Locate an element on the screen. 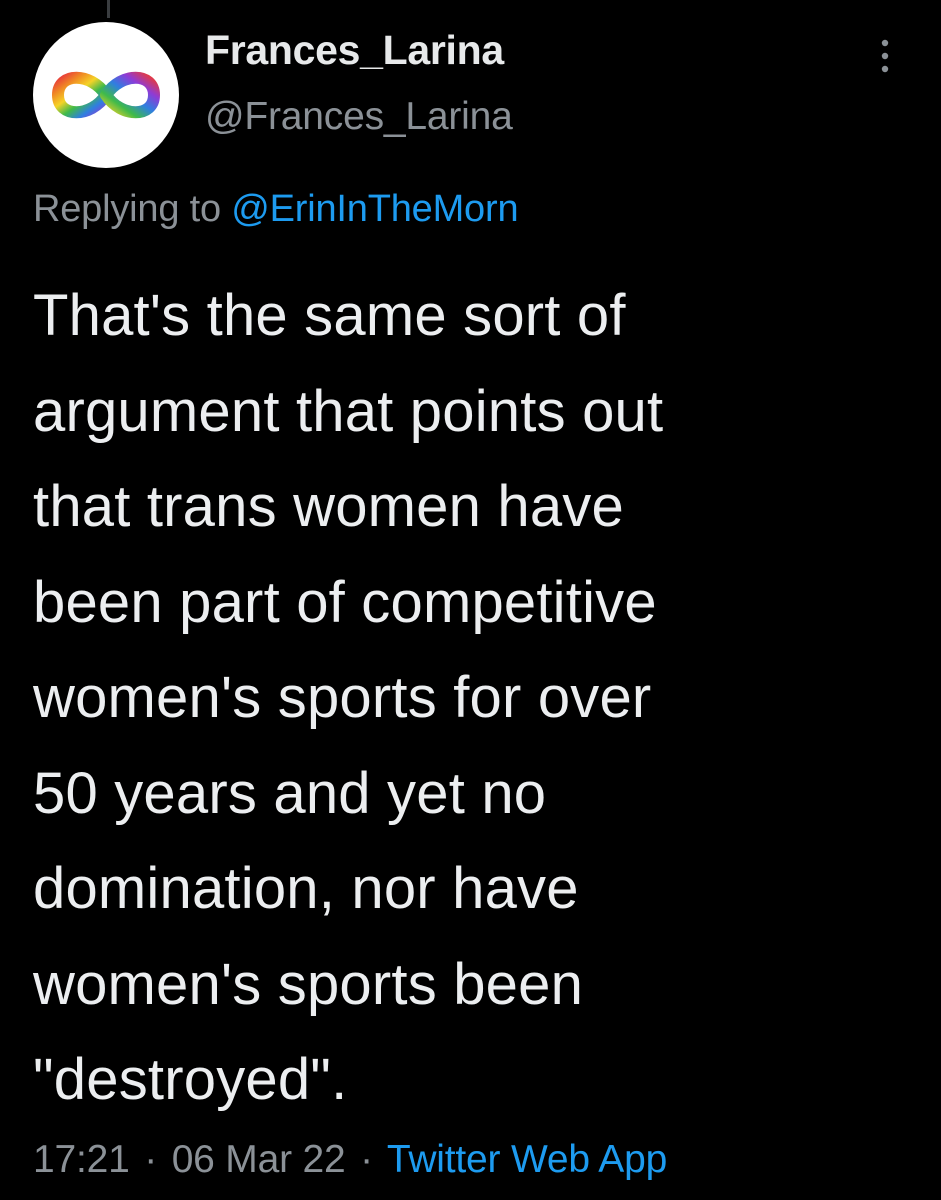 Image resolution: width=941 pixels, height=1200 pixels. avatar is located at coordinates (106, 95).